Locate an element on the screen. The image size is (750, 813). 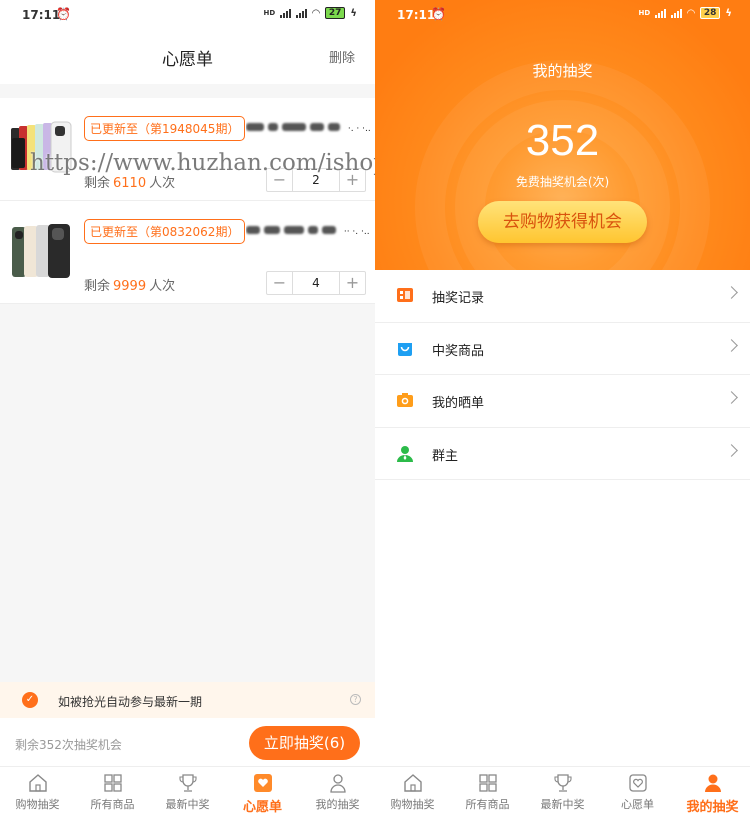
auto-join-bar: ✓ 如被抢光自动参与最新一期 ? is located at coordinates (187, 700).